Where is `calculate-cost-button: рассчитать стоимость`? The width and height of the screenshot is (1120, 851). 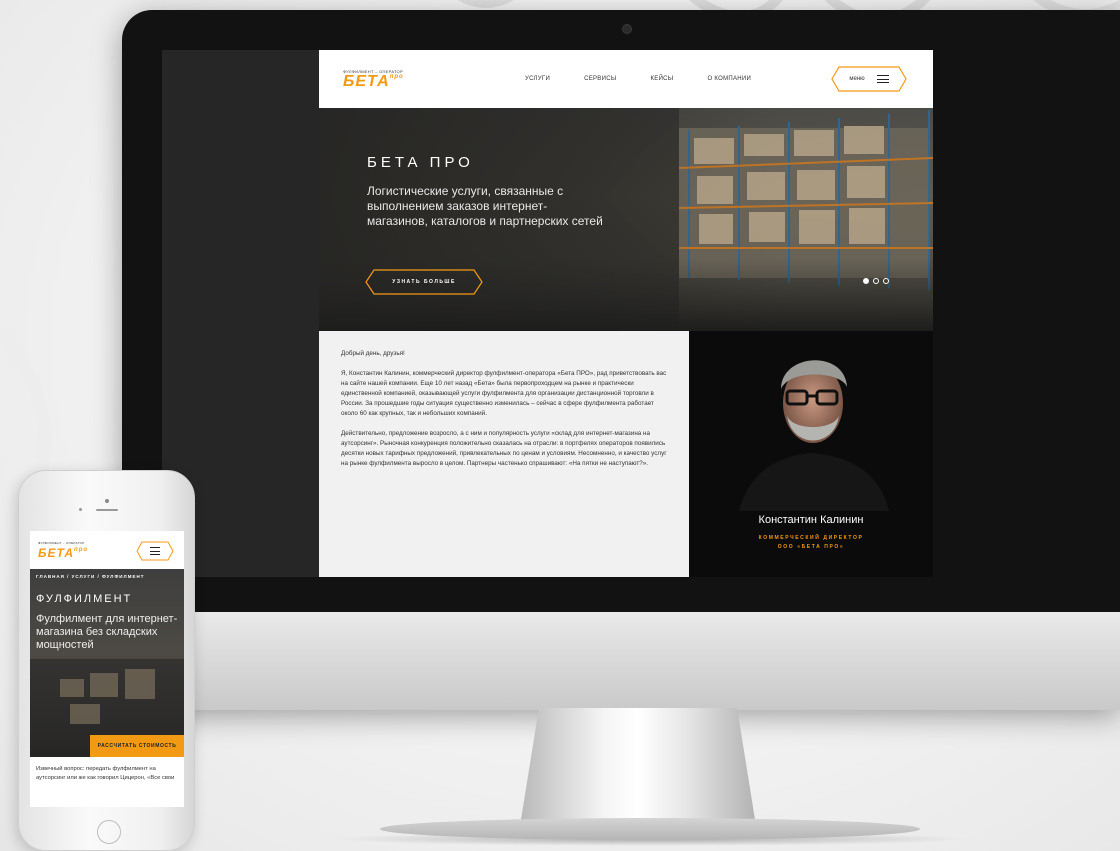 calculate-cost-button: рассчитать стоимость is located at coordinates (137, 746).